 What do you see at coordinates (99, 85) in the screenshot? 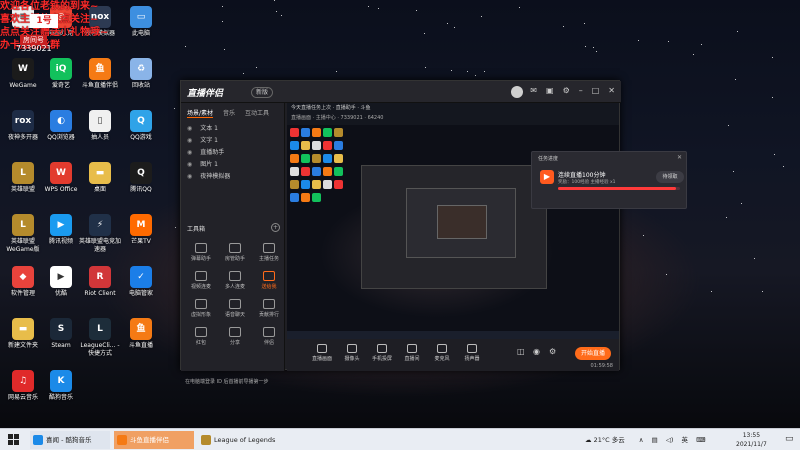
I see `desktop-icon-label: 斗鱼直播伴侣` at bounding box center [99, 85].